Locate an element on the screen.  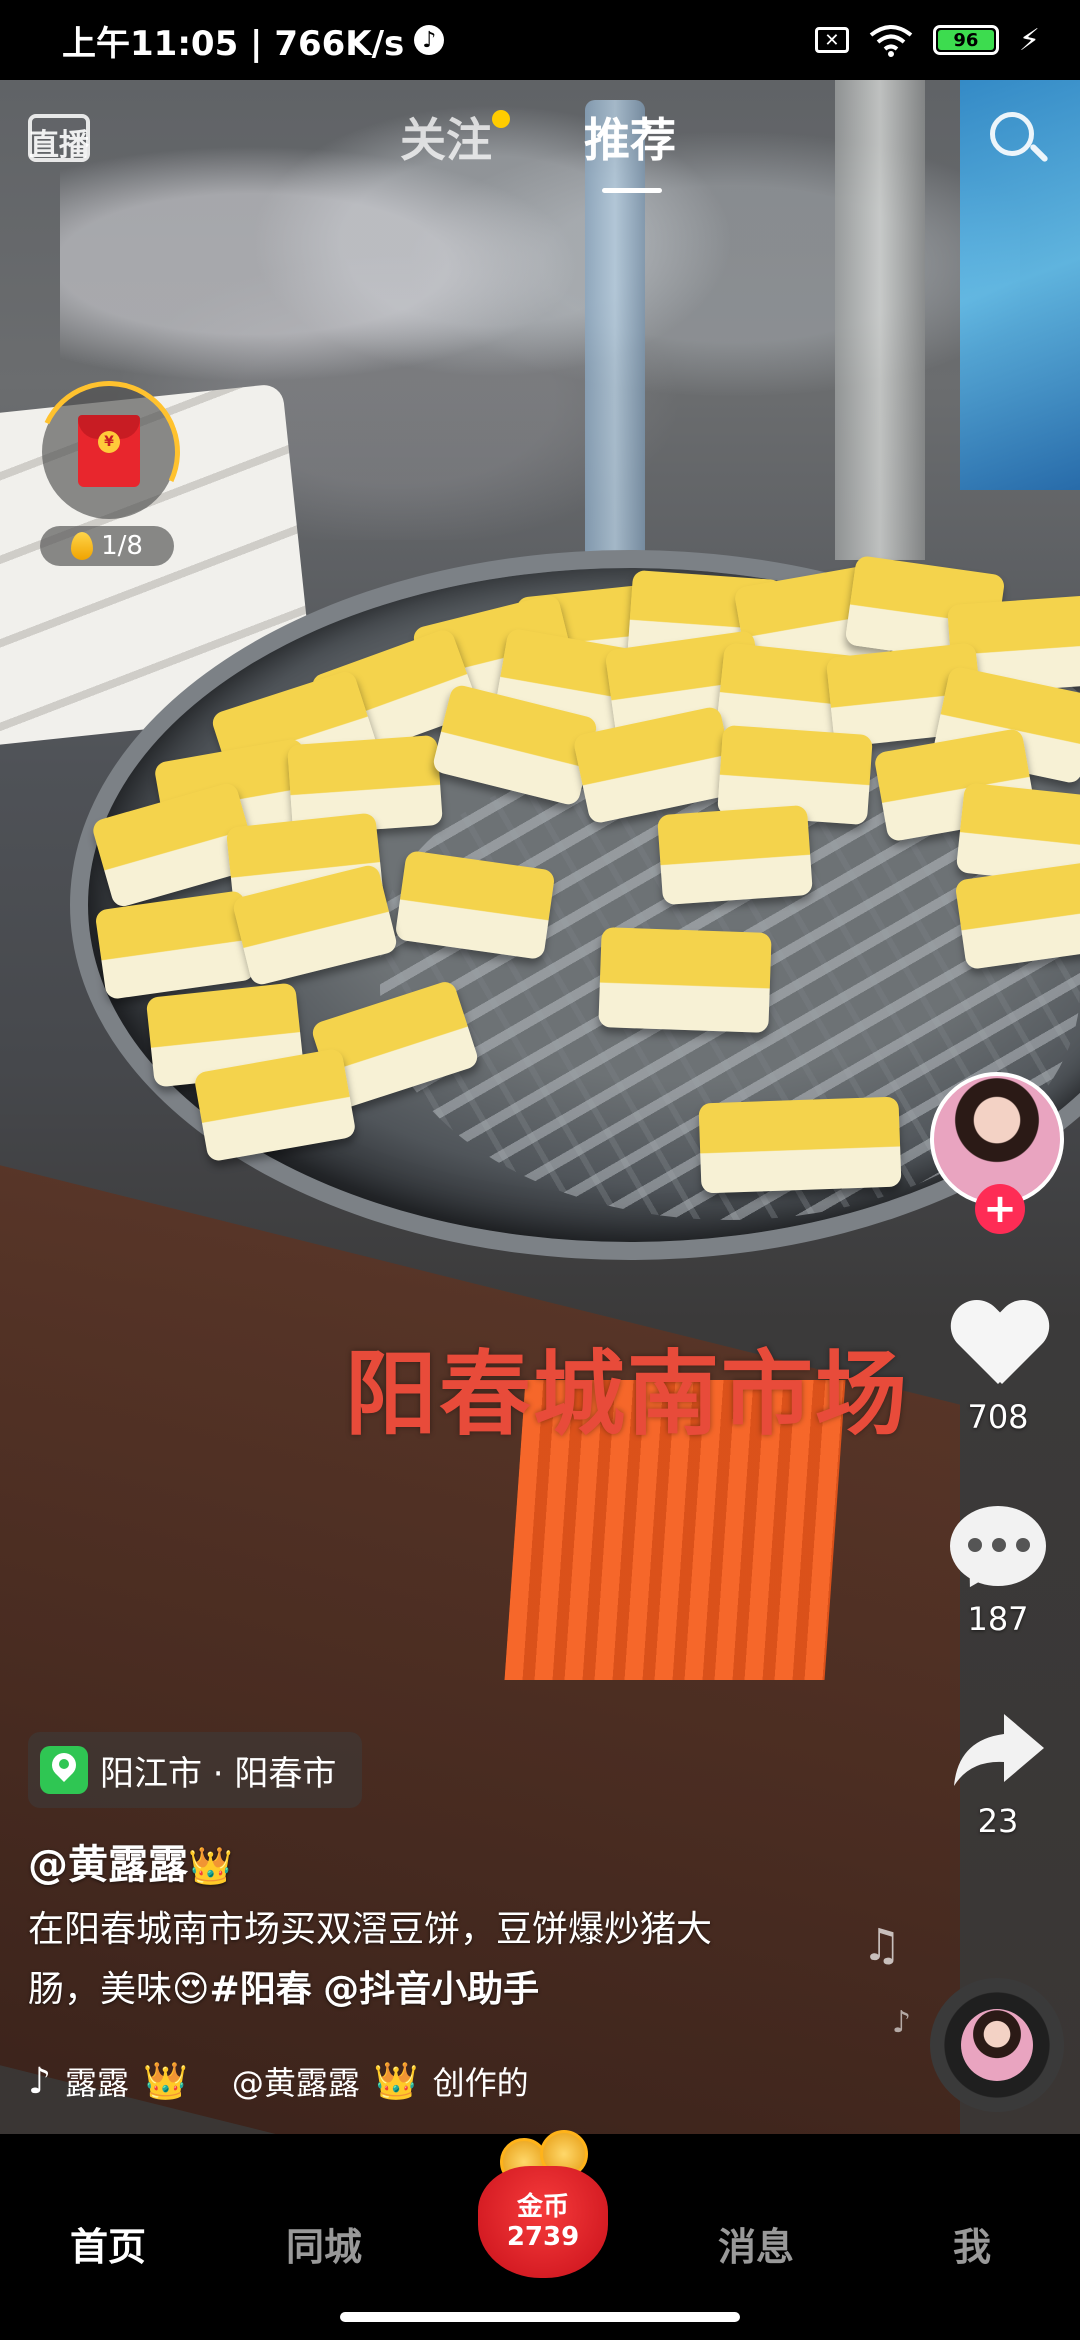
share-button: 23 is located at coordinates (998, 1775).